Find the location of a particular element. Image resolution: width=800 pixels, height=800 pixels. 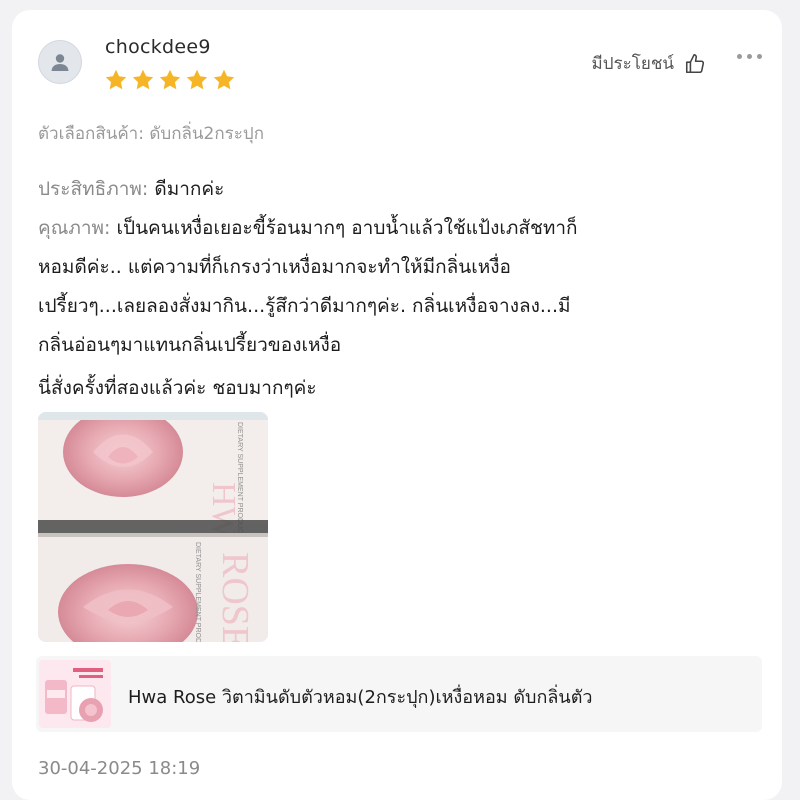

thumbs-up-icon is located at coordinates (695, 63).